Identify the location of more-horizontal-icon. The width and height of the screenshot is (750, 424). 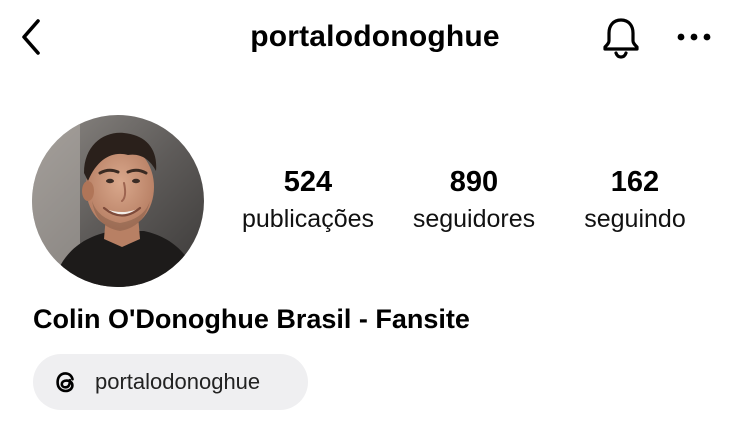
(694, 37).